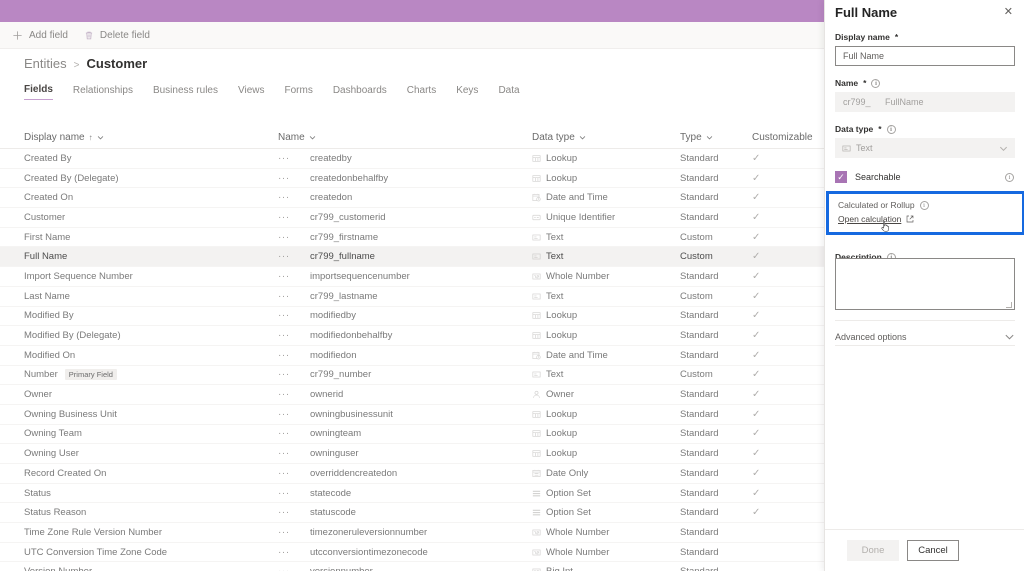 This screenshot has width=1024, height=571. Describe the element at coordinates (185, 92) in the screenshot. I see `tab-business-rules: Business rules` at that location.